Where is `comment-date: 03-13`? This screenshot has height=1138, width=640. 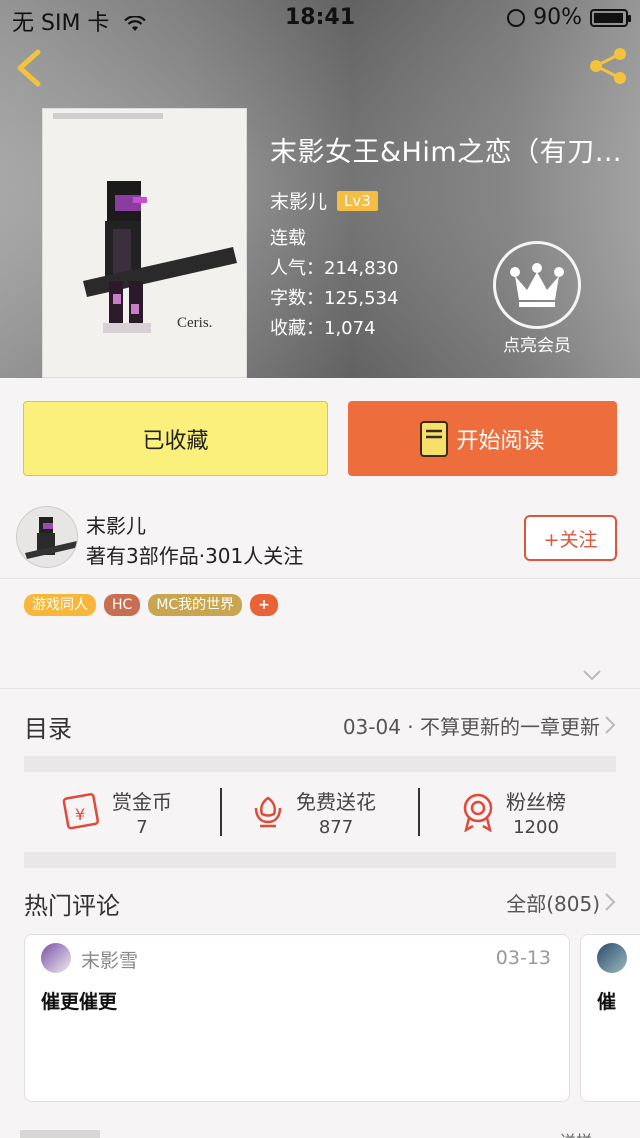
comment-date: 03-13 is located at coordinates (523, 958).